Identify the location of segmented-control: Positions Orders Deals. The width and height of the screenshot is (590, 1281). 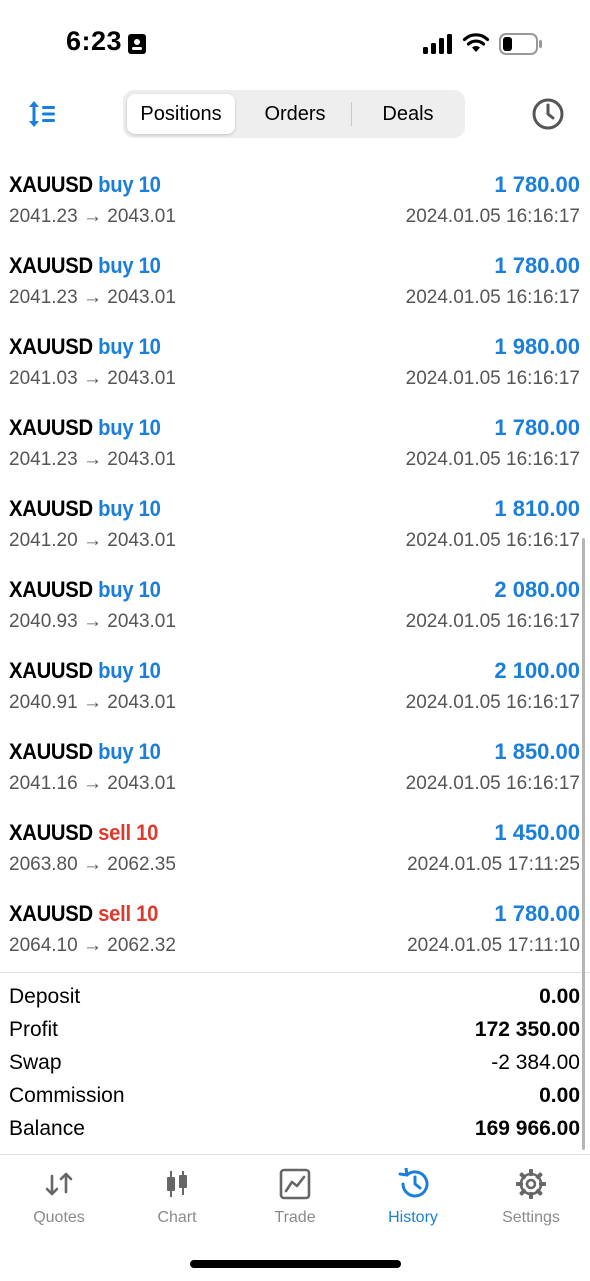
(294, 114).